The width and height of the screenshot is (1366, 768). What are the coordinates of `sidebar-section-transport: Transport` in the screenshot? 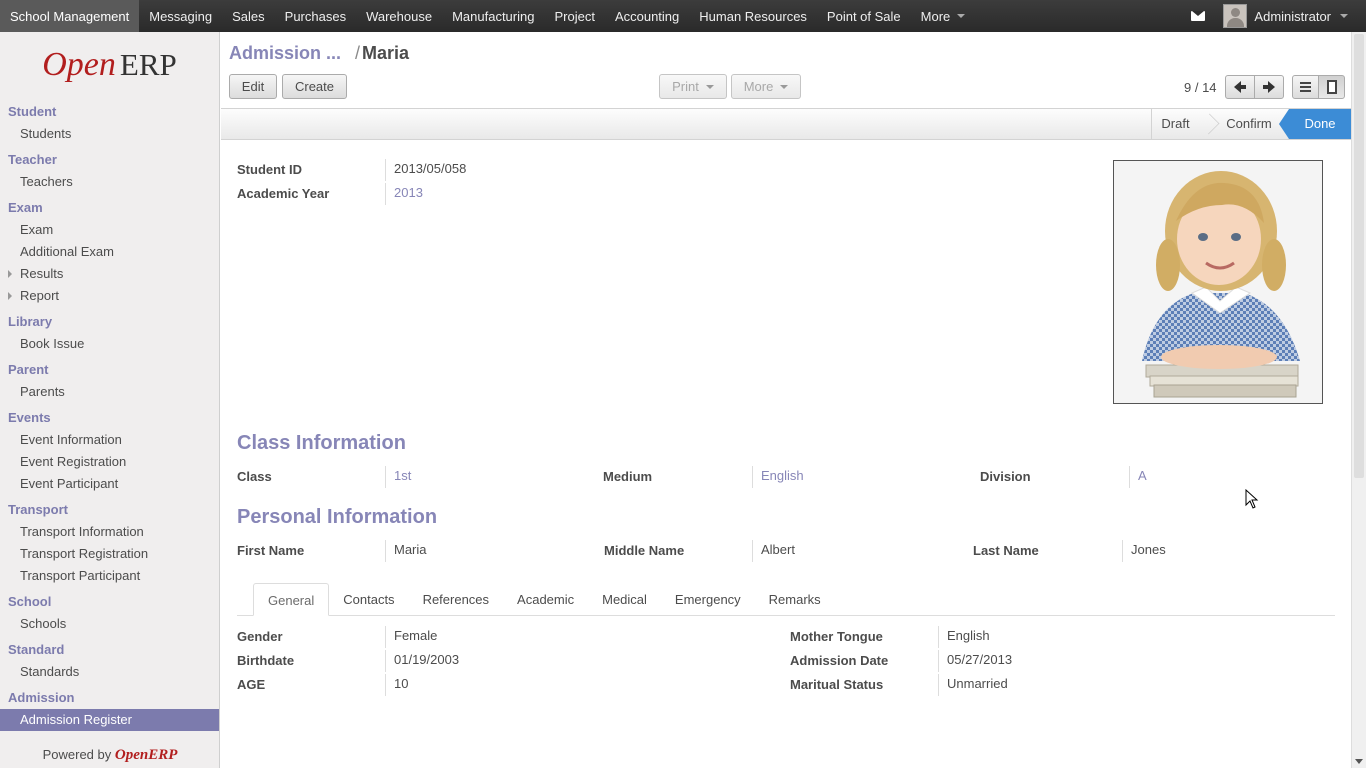 It's located at (38, 509).